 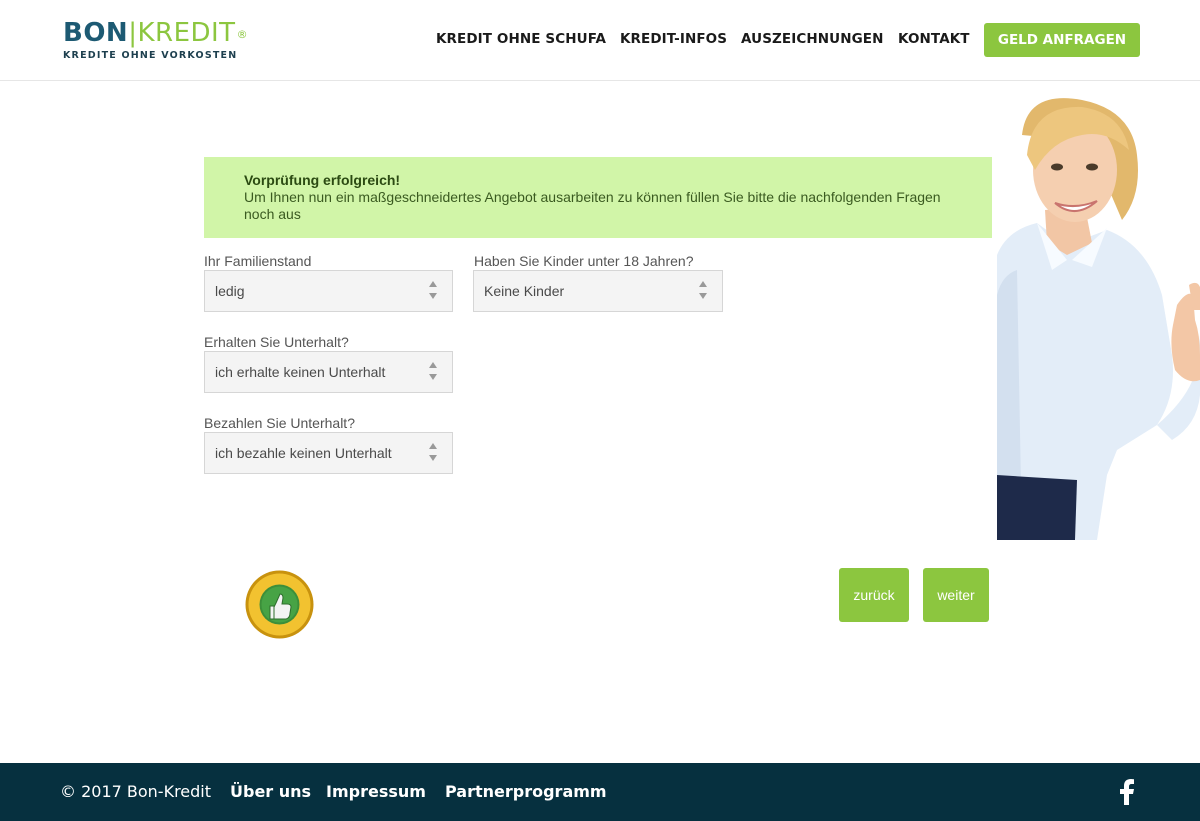 What do you see at coordinates (1098, 317) in the screenshot?
I see `smiling-woman-image` at bounding box center [1098, 317].